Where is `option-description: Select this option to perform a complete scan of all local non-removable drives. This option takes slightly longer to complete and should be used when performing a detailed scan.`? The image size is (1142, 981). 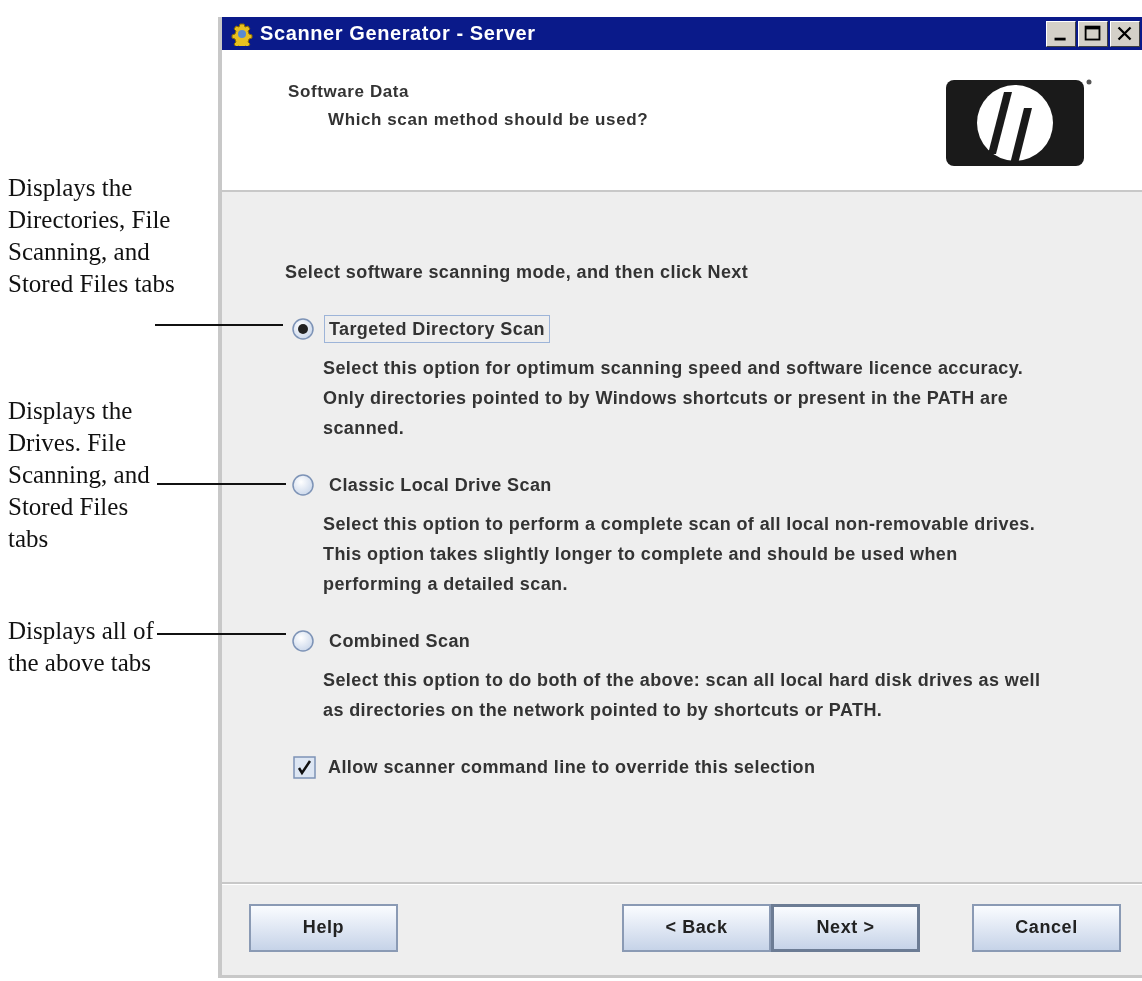 option-description: Select this option to perform a complete scan of all local non-removable drives. This option takes slightly longer to complete and should be used when performing a detailed scan. is located at coordinates (680, 554).